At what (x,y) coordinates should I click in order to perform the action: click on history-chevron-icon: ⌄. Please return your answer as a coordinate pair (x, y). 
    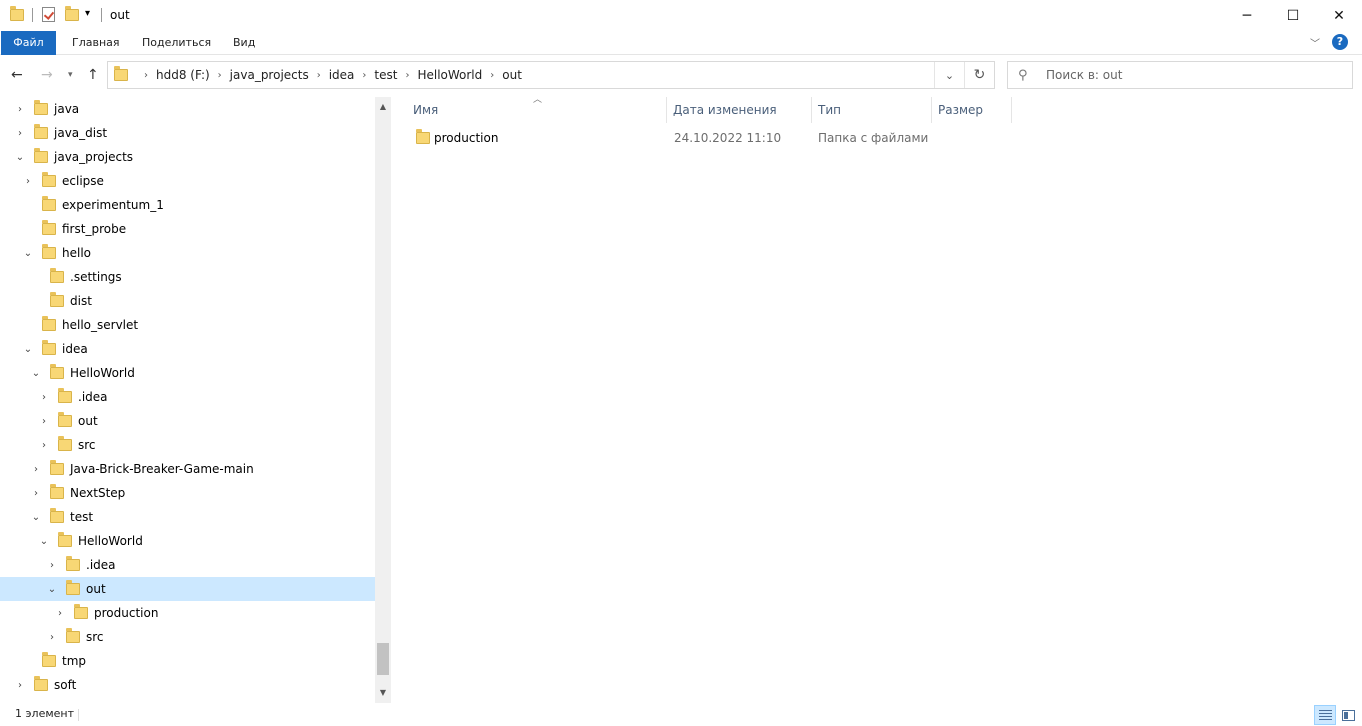
    Looking at the image, I should click on (949, 75).